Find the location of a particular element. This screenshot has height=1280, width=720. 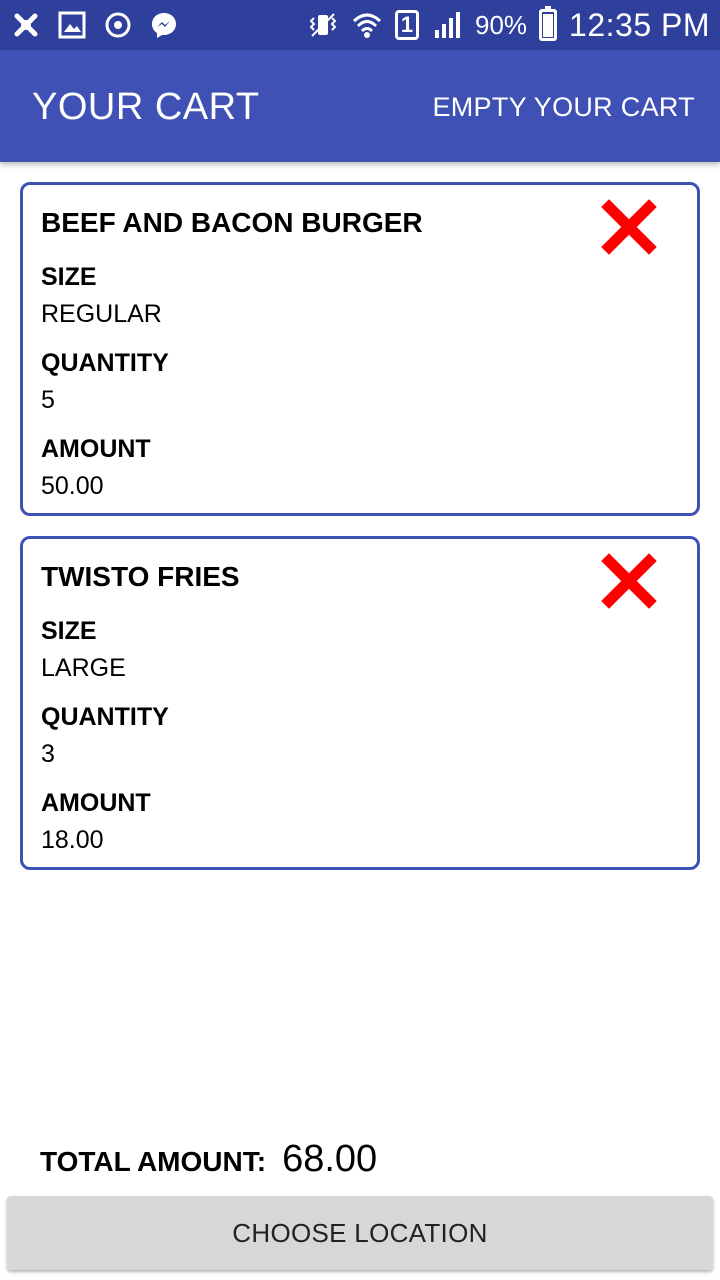

total-amount: TOTAL AMOUNT: 68.00 is located at coordinates (208, 1159).